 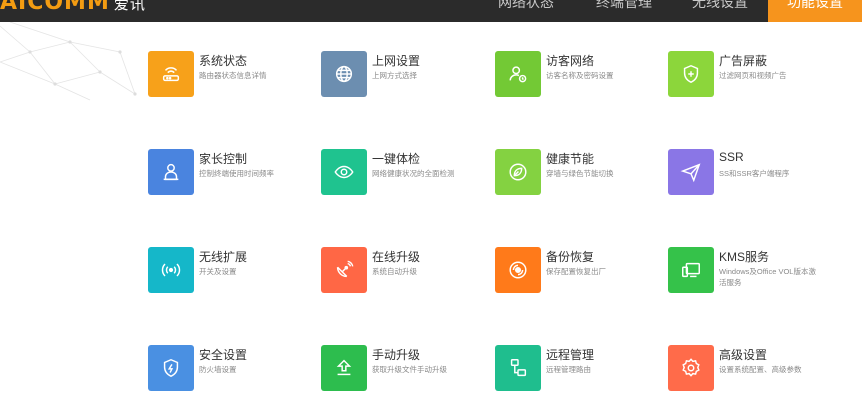 What do you see at coordinates (171, 270) in the screenshot?
I see `wifi-extend-icon` at bounding box center [171, 270].